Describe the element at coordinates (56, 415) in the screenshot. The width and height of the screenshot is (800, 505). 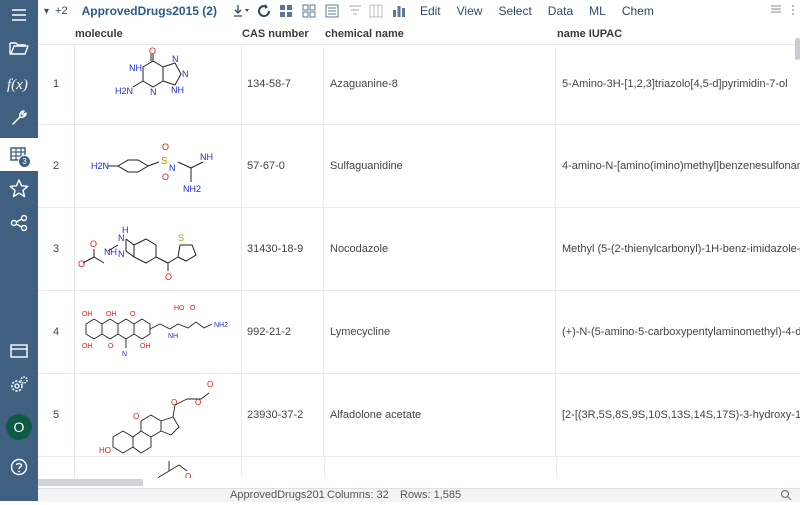
I see `row-number: 5` at that location.